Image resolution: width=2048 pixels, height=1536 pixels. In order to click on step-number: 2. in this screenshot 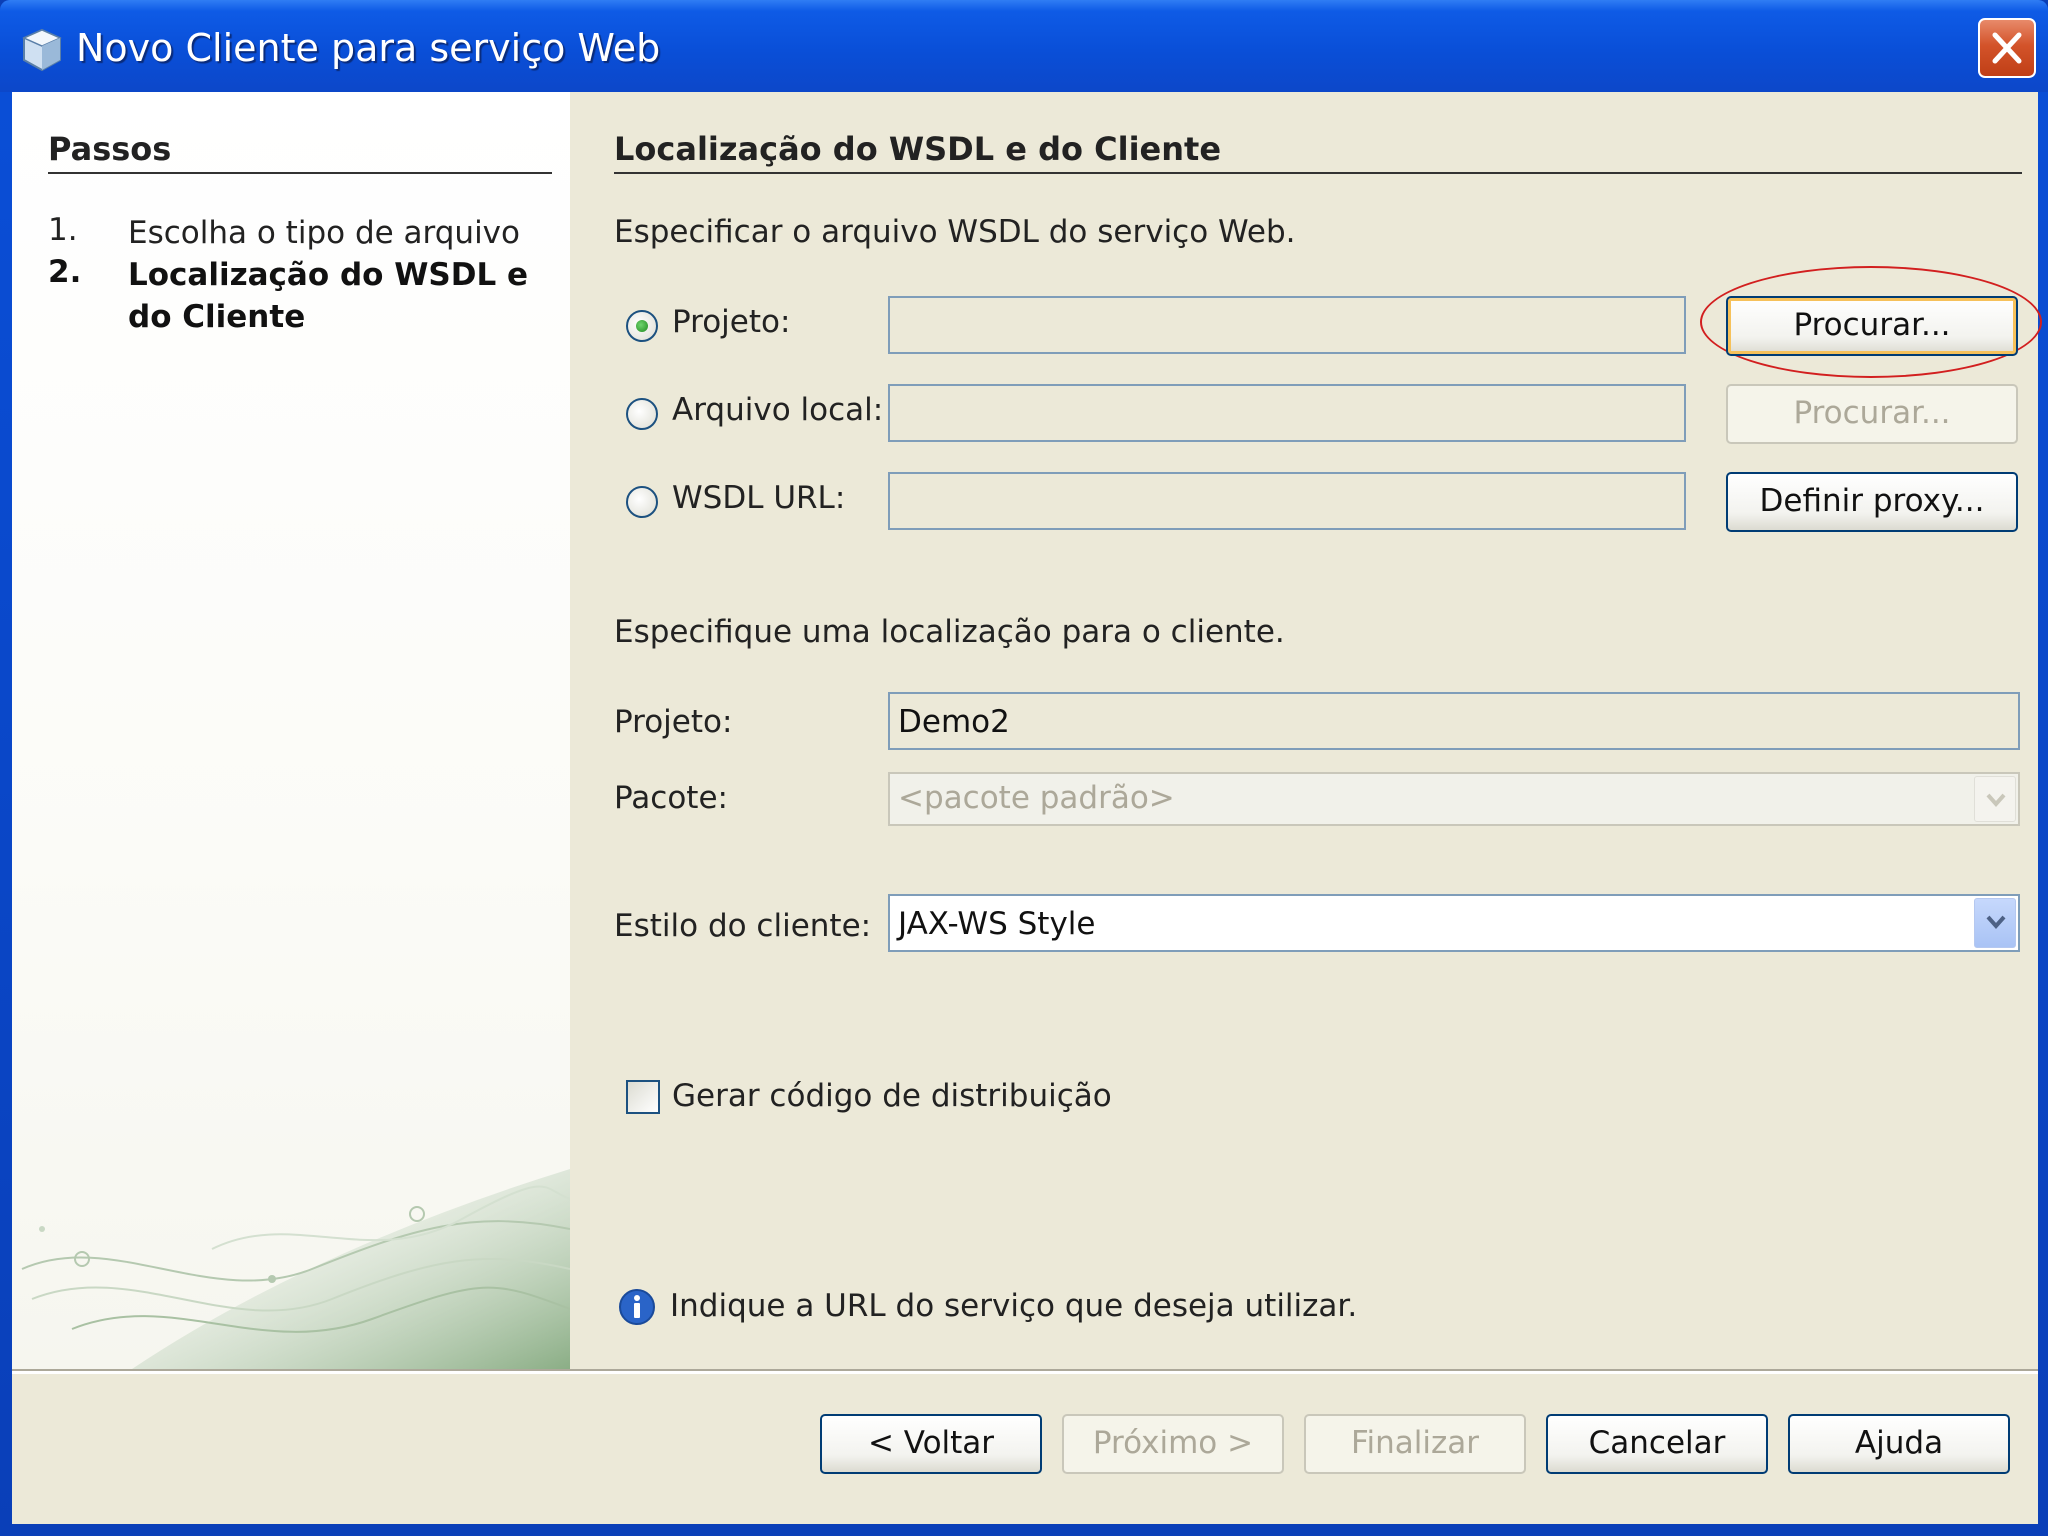, I will do `click(65, 272)`.